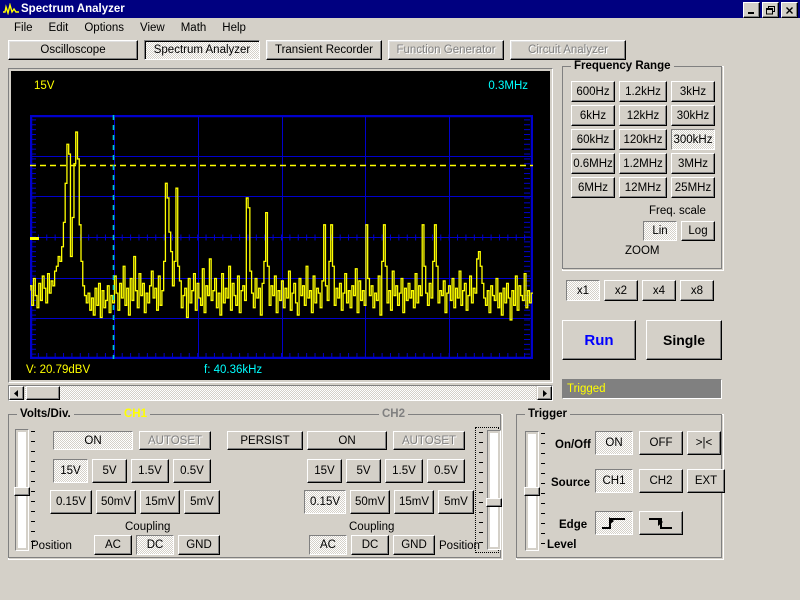 This screenshot has height=600, width=800. What do you see at coordinates (614, 443) in the screenshot?
I see `trigger-on-button: ON` at bounding box center [614, 443].